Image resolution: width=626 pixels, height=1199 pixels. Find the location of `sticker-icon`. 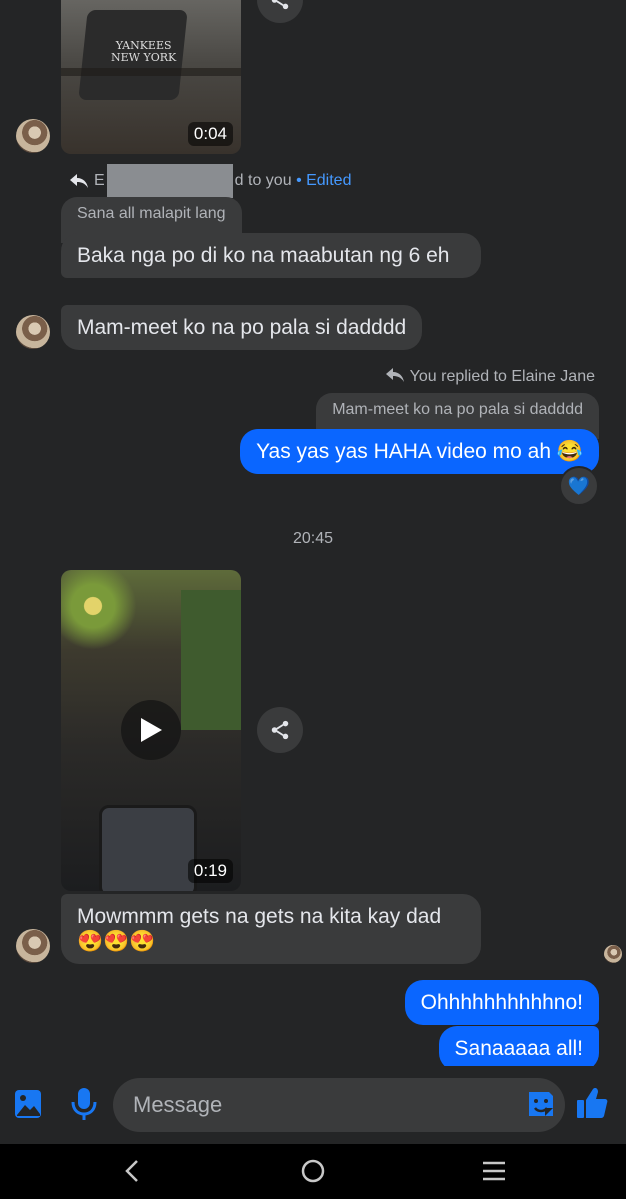

sticker-icon is located at coordinates (541, 1104).